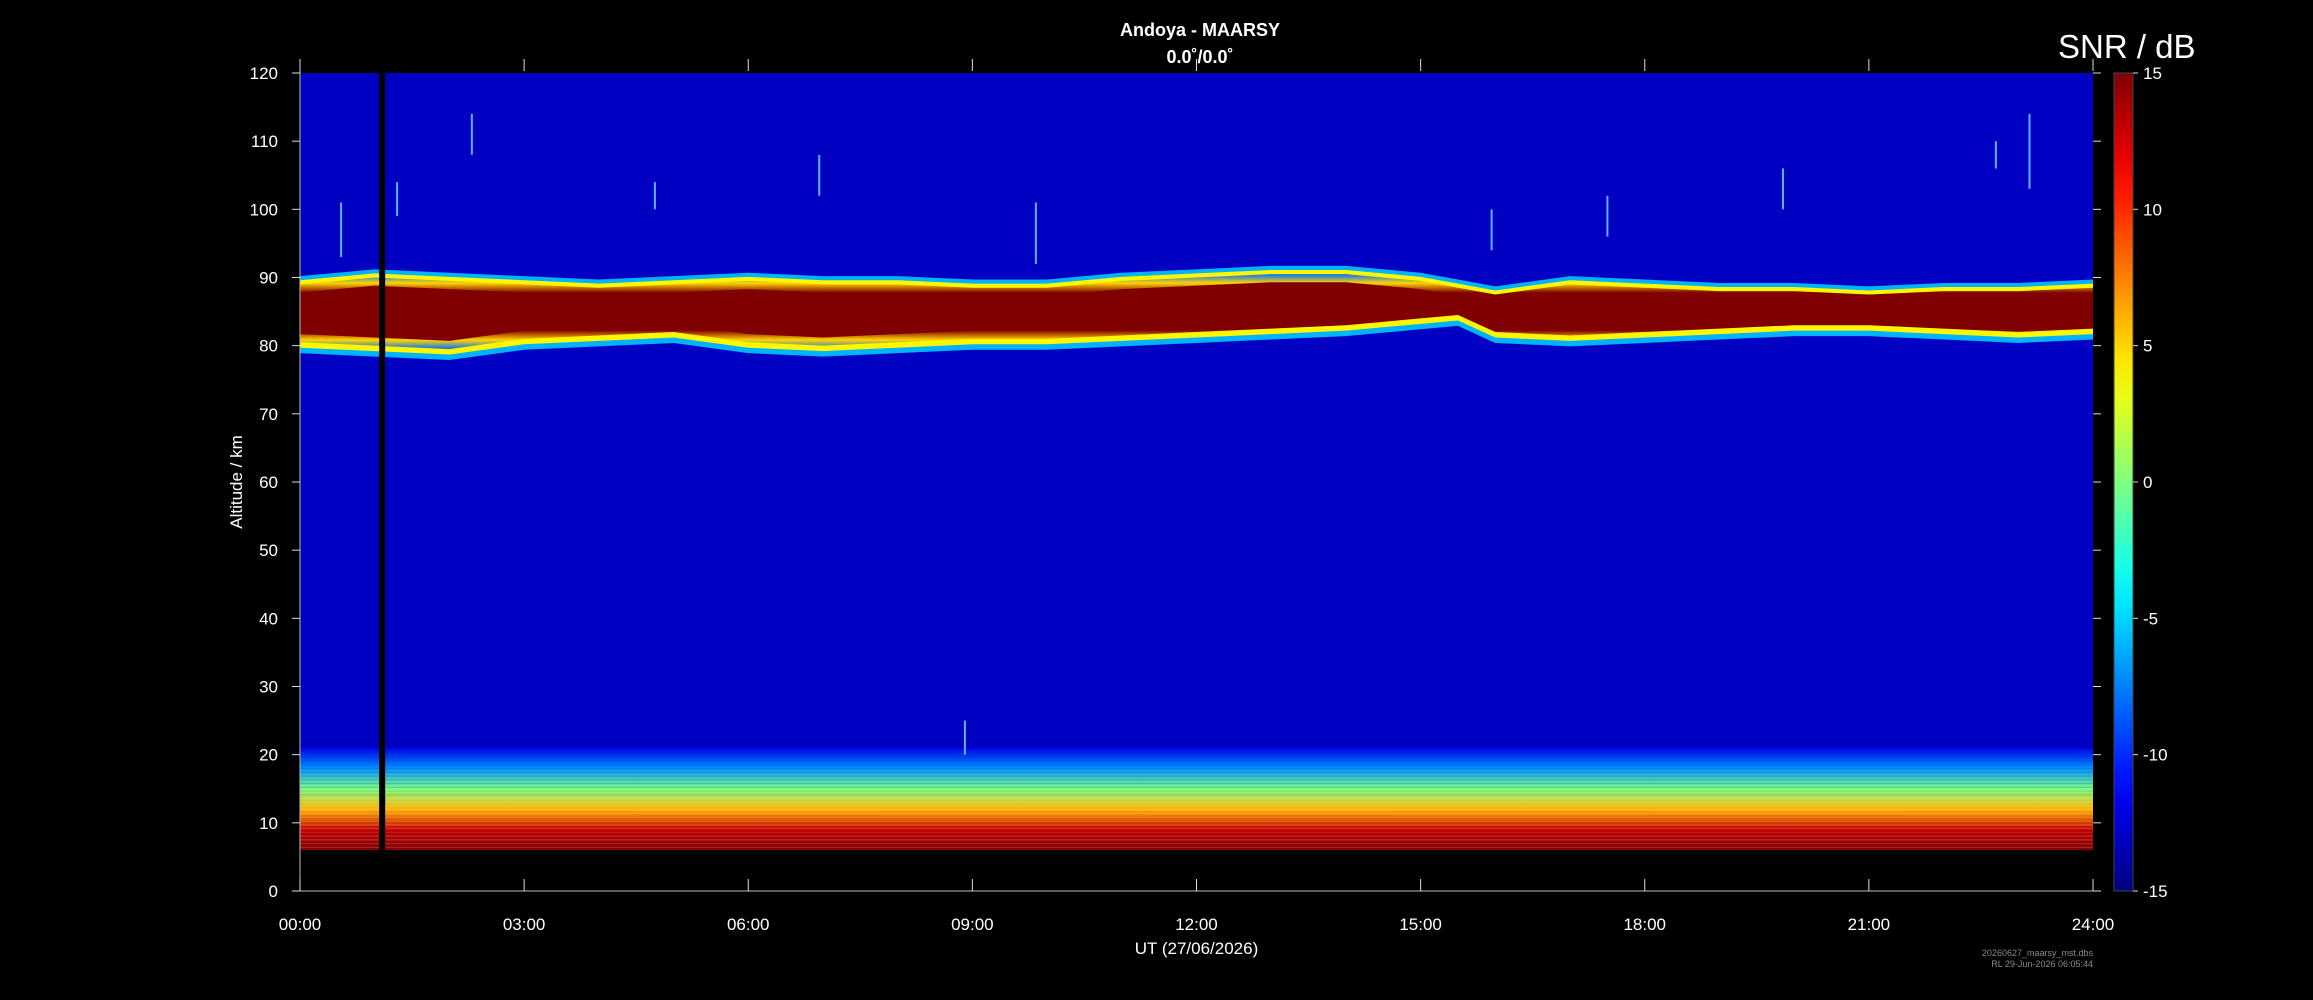 The height and width of the screenshot is (1000, 2313). What do you see at coordinates (2150, 618) in the screenshot?
I see `colorbar-tick-label: -5` at bounding box center [2150, 618].